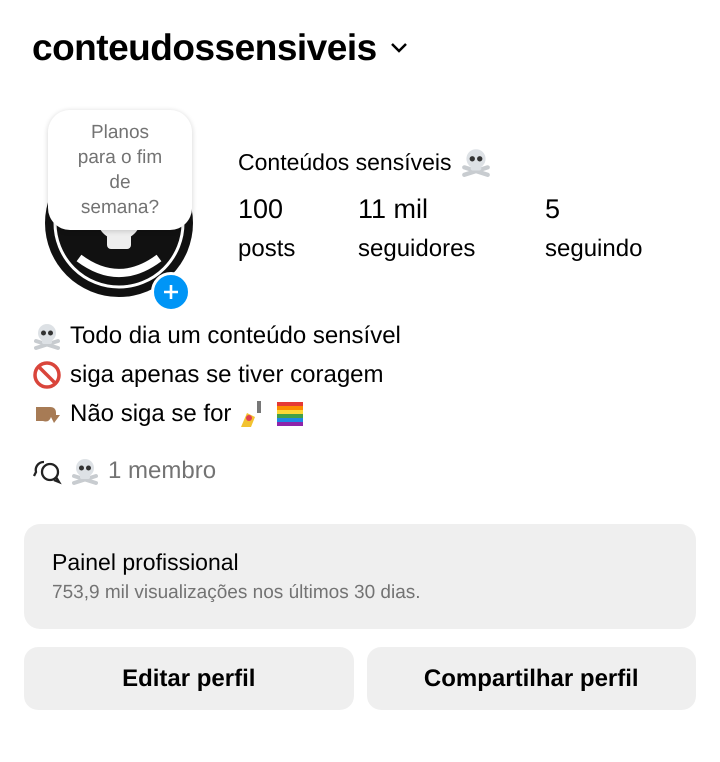 This screenshot has width=720, height=762. I want to click on dashboard-subtitle: 753,9 mil visualizações nos últimos 30 dias., so click(237, 593).